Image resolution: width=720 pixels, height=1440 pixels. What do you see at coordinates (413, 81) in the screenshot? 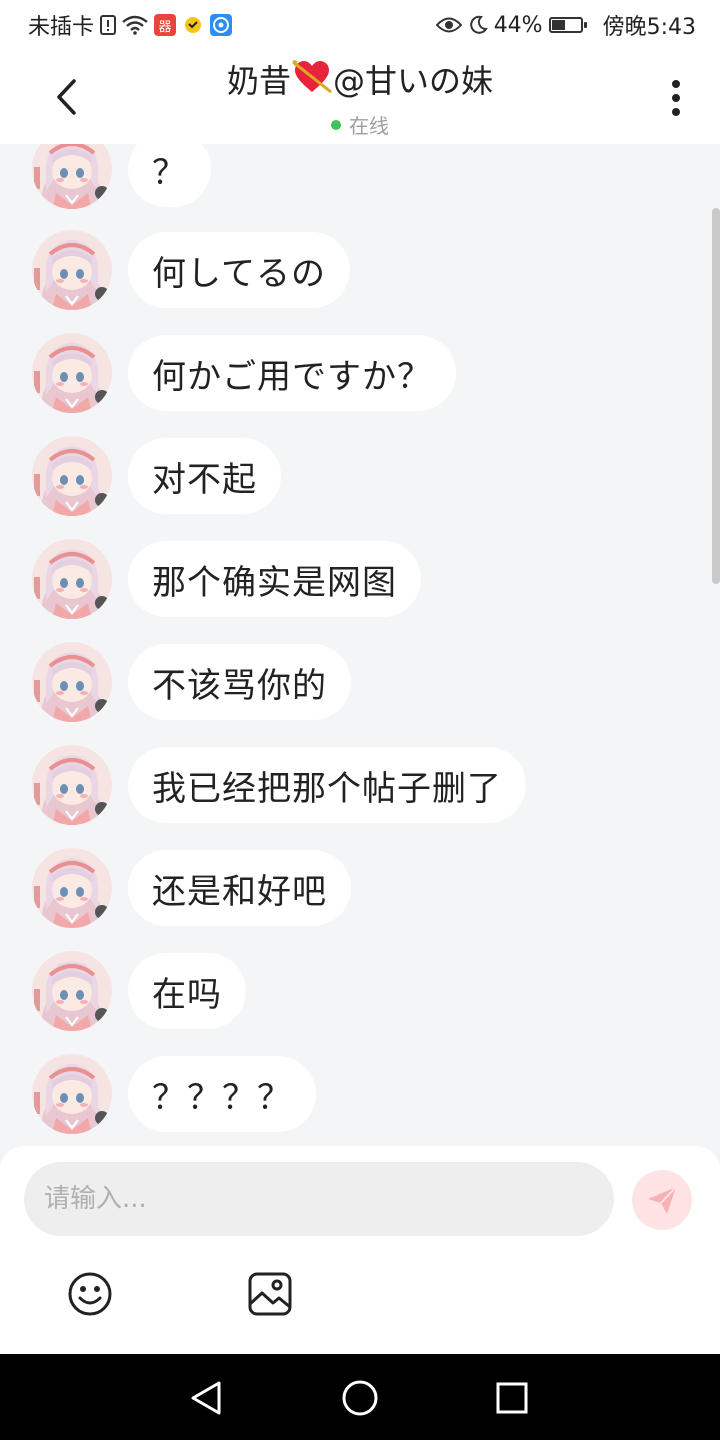
I see `title-suffix: @甘いの妹` at bounding box center [413, 81].